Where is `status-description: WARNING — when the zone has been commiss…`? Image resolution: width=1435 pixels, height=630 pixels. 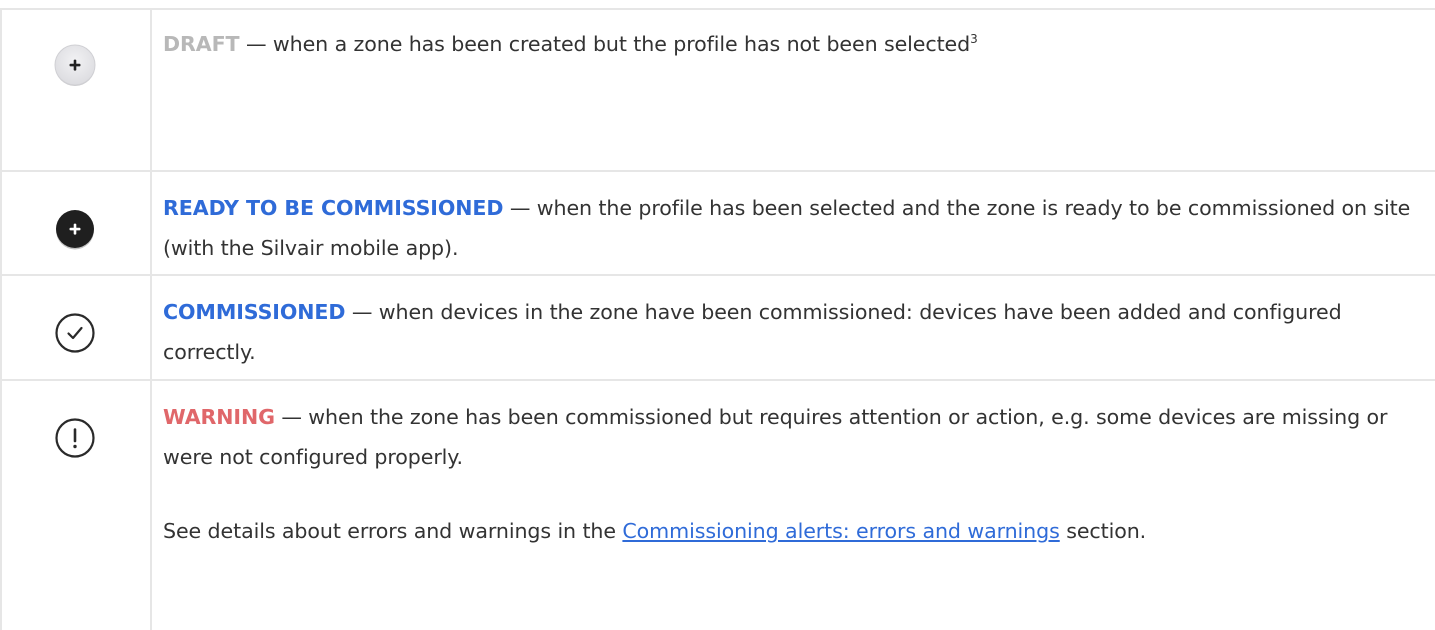
status-description: WARNING — when the zone has been commiss… is located at coordinates (799, 429).